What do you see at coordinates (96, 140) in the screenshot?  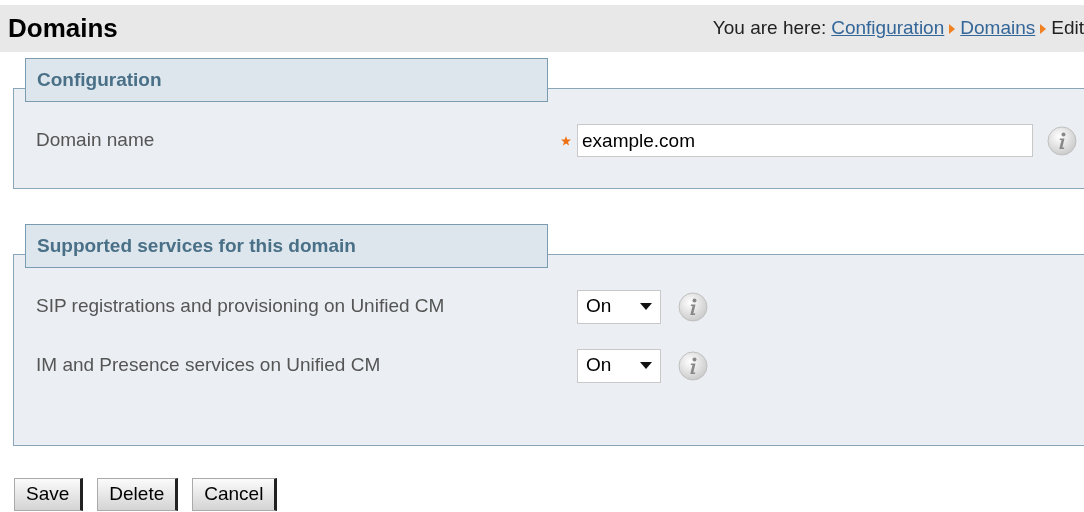 I see `field-label: Domain name` at bounding box center [96, 140].